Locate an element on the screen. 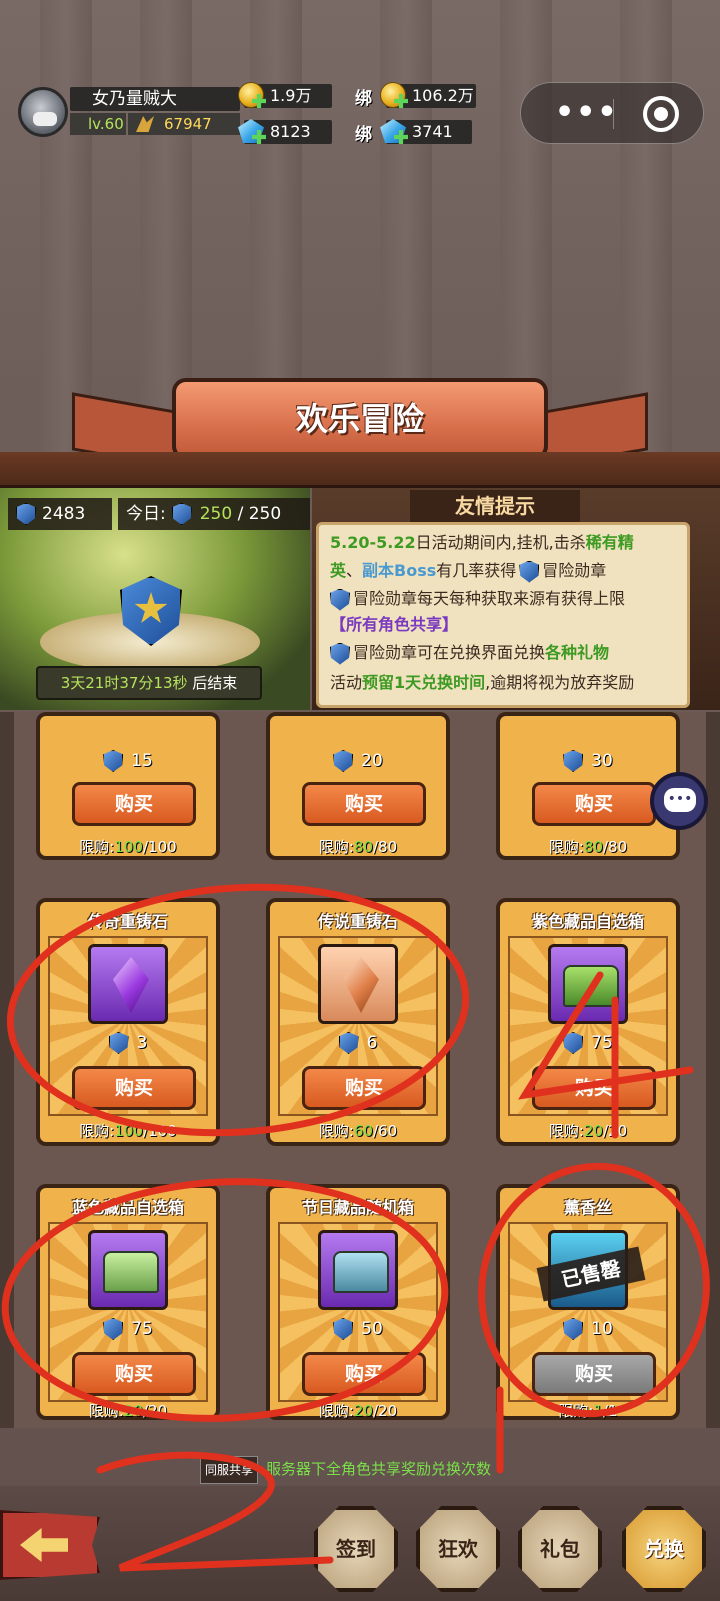  player-level: lv.60 is located at coordinates (98, 124).